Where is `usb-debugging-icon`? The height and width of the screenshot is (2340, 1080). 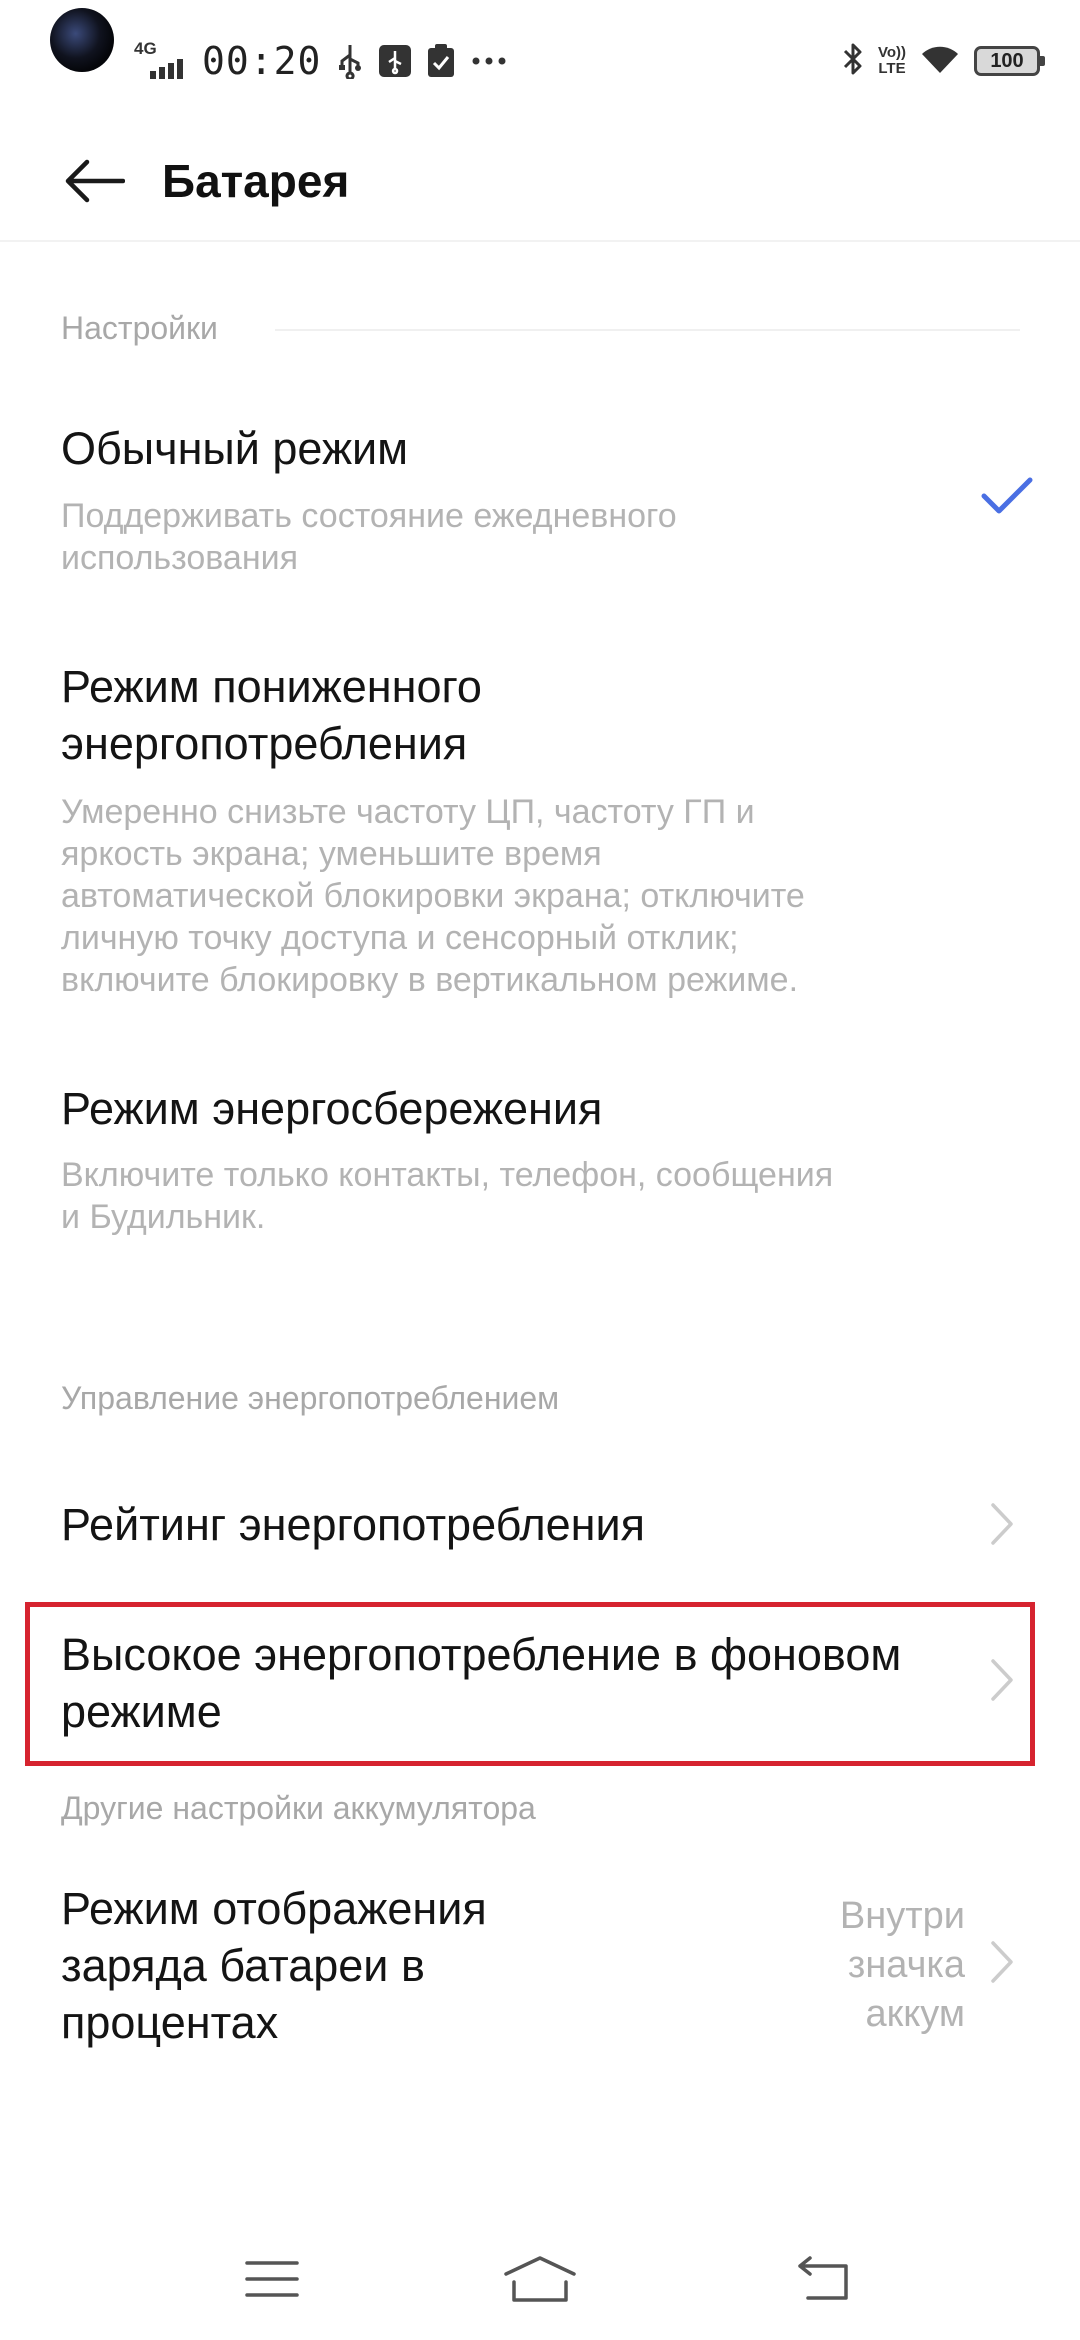 usb-debugging-icon is located at coordinates (395, 61).